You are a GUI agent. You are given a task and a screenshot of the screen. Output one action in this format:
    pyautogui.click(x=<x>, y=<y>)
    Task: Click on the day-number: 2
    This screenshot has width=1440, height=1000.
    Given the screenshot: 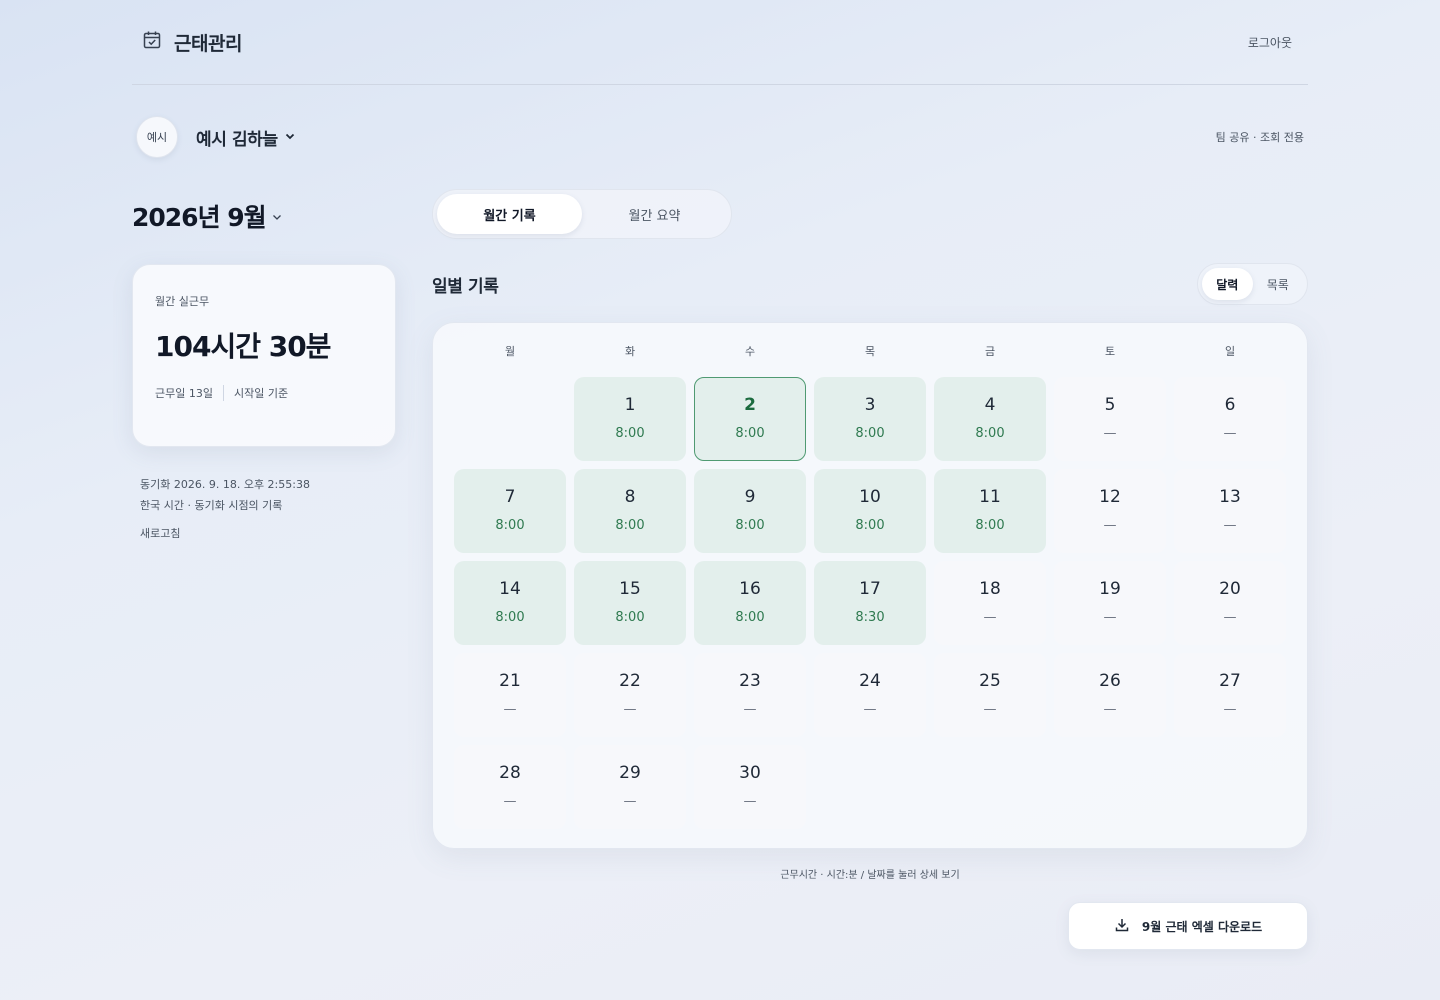 What is the action you would take?
    pyautogui.click(x=750, y=405)
    